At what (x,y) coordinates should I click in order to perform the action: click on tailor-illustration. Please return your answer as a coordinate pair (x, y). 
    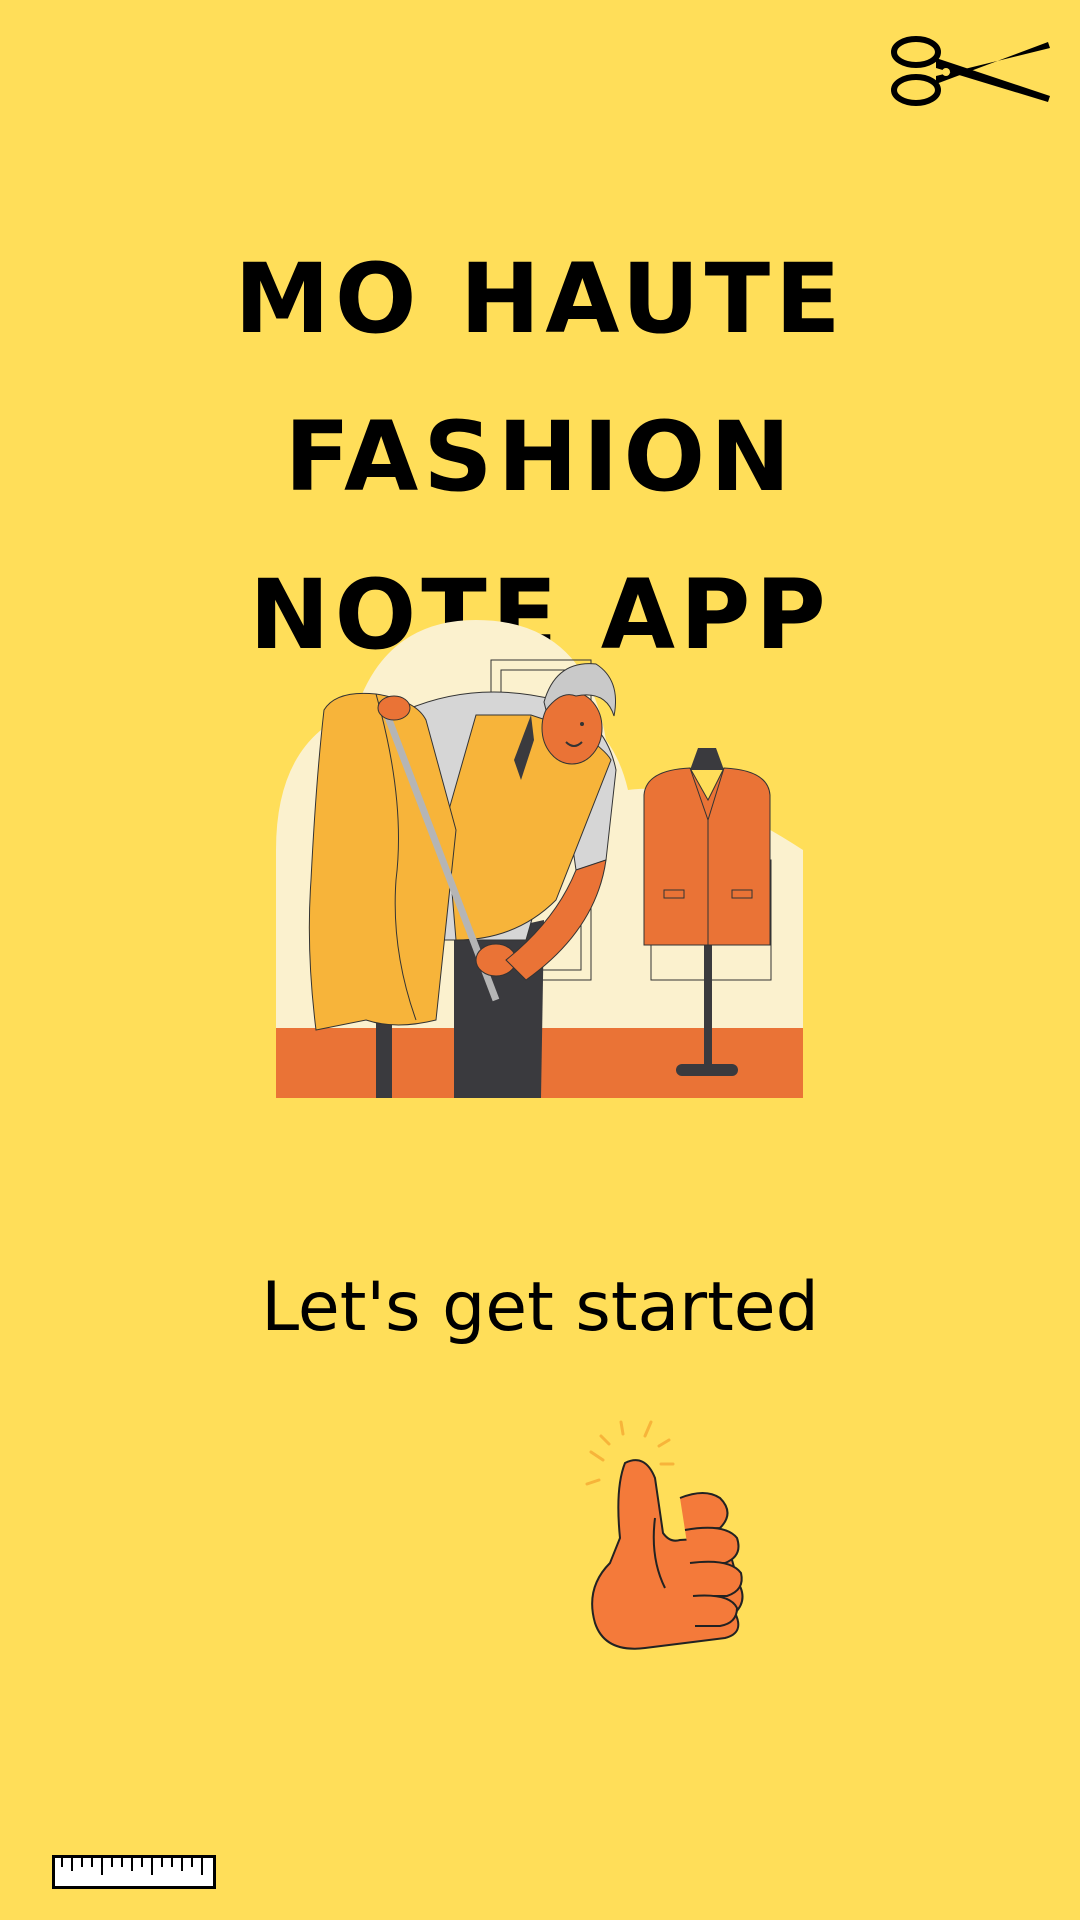
    Looking at the image, I should click on (539, 859).